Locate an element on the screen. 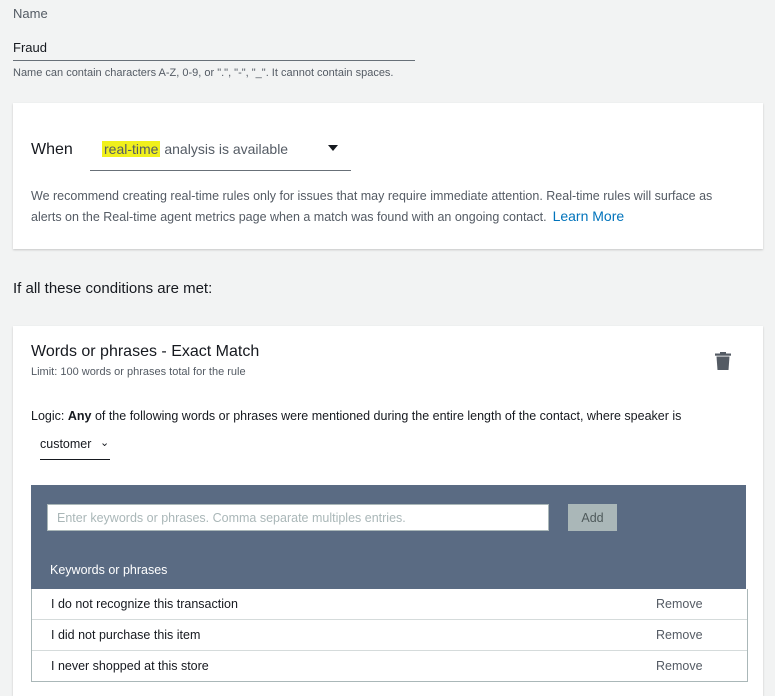  keyword-text: I never shopped at this store is located at coordinates (130, 666).